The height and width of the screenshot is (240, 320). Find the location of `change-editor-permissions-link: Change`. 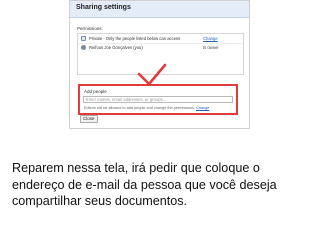

change-editor-permissions-link: Change is located at coordinates (202, 108).